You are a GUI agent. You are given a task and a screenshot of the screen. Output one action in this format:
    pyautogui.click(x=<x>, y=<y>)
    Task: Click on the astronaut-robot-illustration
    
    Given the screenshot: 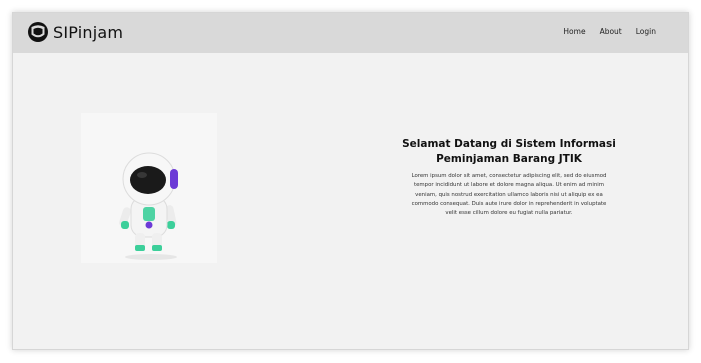 What is the action you would take?
    pyautogui.click(x=148, y=206)
    